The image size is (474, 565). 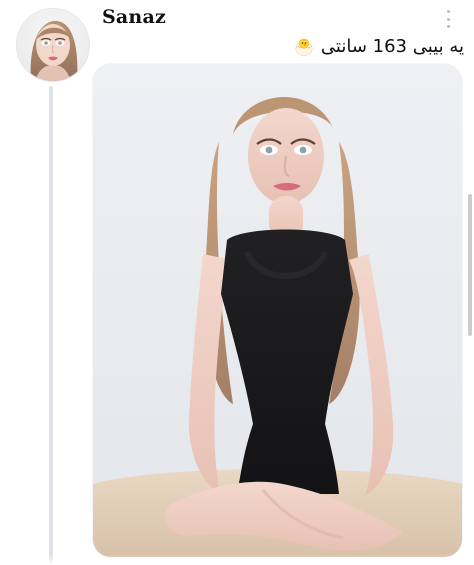 What do you see at coordinates (134, 17) in the screenshot?
I see `username: Sanaz` at bounding box center [134, 17].